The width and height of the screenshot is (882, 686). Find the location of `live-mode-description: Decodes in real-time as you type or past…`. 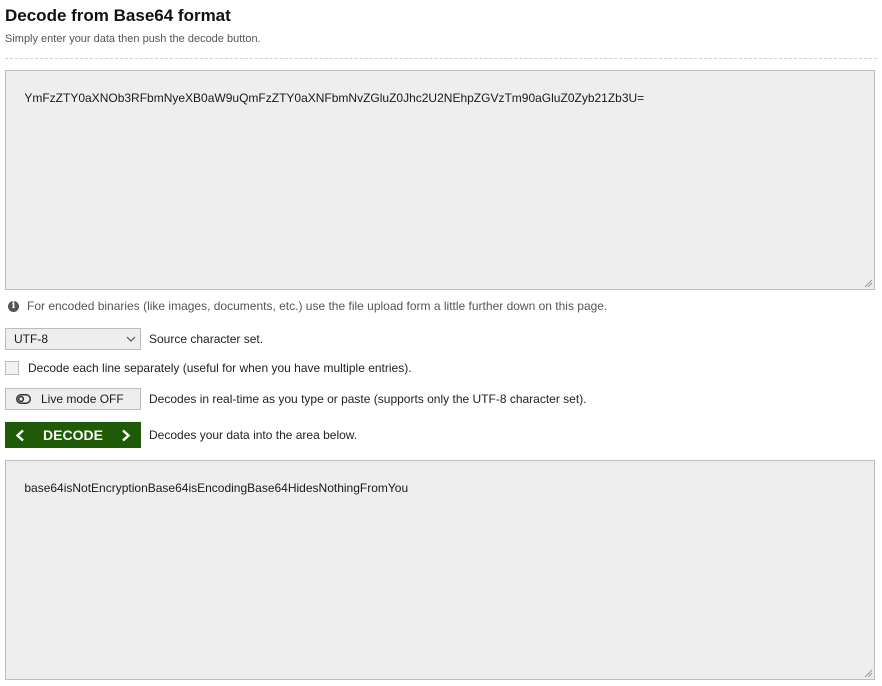

live-mode-description: Decodes in real-time as you type or past… is located at coordinates (368, 399).